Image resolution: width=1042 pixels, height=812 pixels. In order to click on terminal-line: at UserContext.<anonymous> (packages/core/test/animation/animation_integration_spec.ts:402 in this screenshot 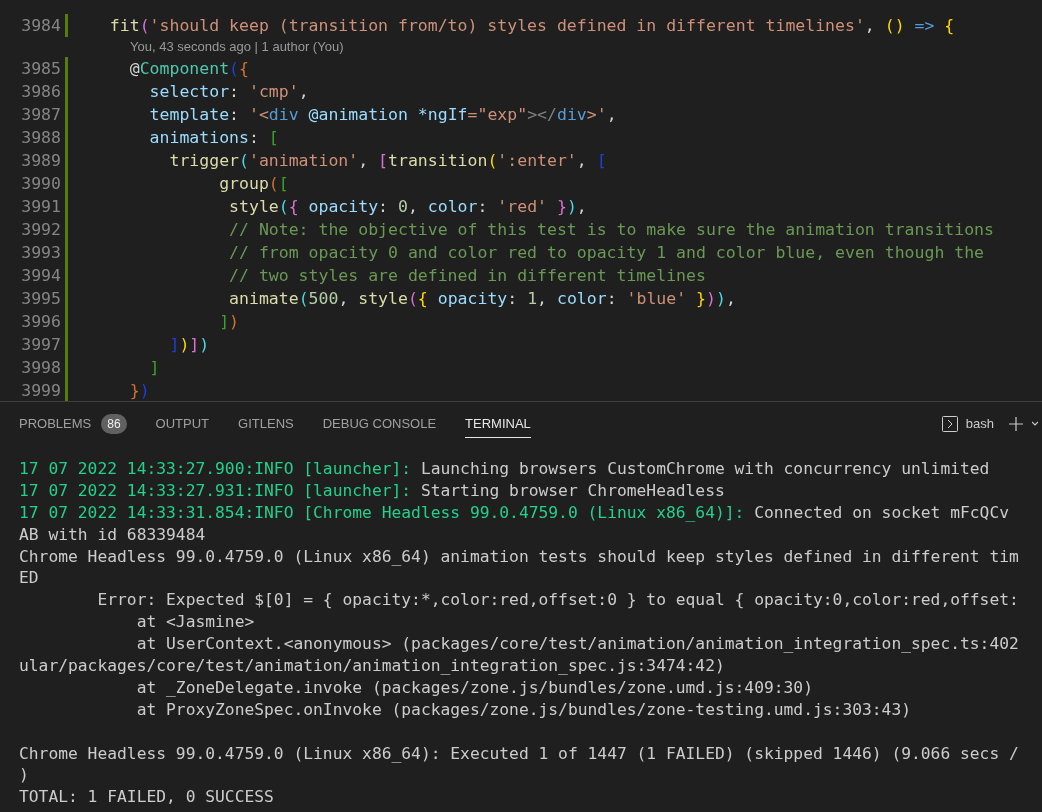, I will do `click(577, 644)`.